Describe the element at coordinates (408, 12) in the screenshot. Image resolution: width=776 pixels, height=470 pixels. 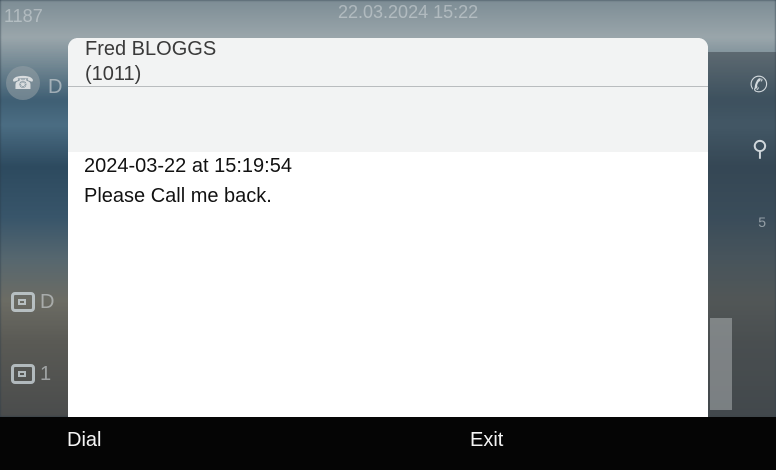
I see `status-datetime: 22.03.2024 15:22` at that location.